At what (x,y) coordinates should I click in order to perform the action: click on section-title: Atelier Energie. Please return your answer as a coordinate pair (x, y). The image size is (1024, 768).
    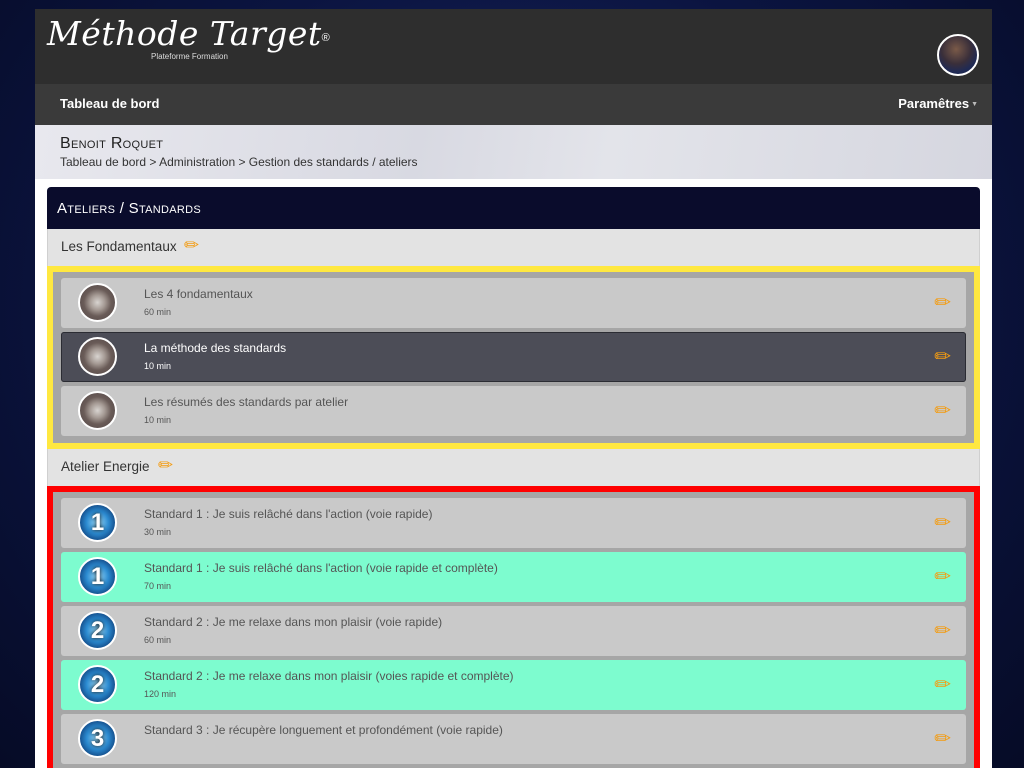
    Looking at the image, I should click on (105, 466).